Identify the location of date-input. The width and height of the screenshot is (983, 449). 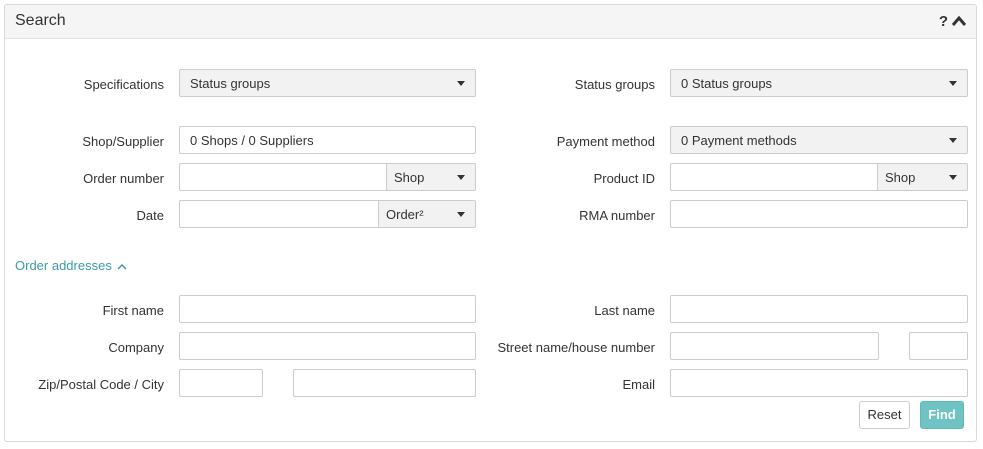
(279, 214).